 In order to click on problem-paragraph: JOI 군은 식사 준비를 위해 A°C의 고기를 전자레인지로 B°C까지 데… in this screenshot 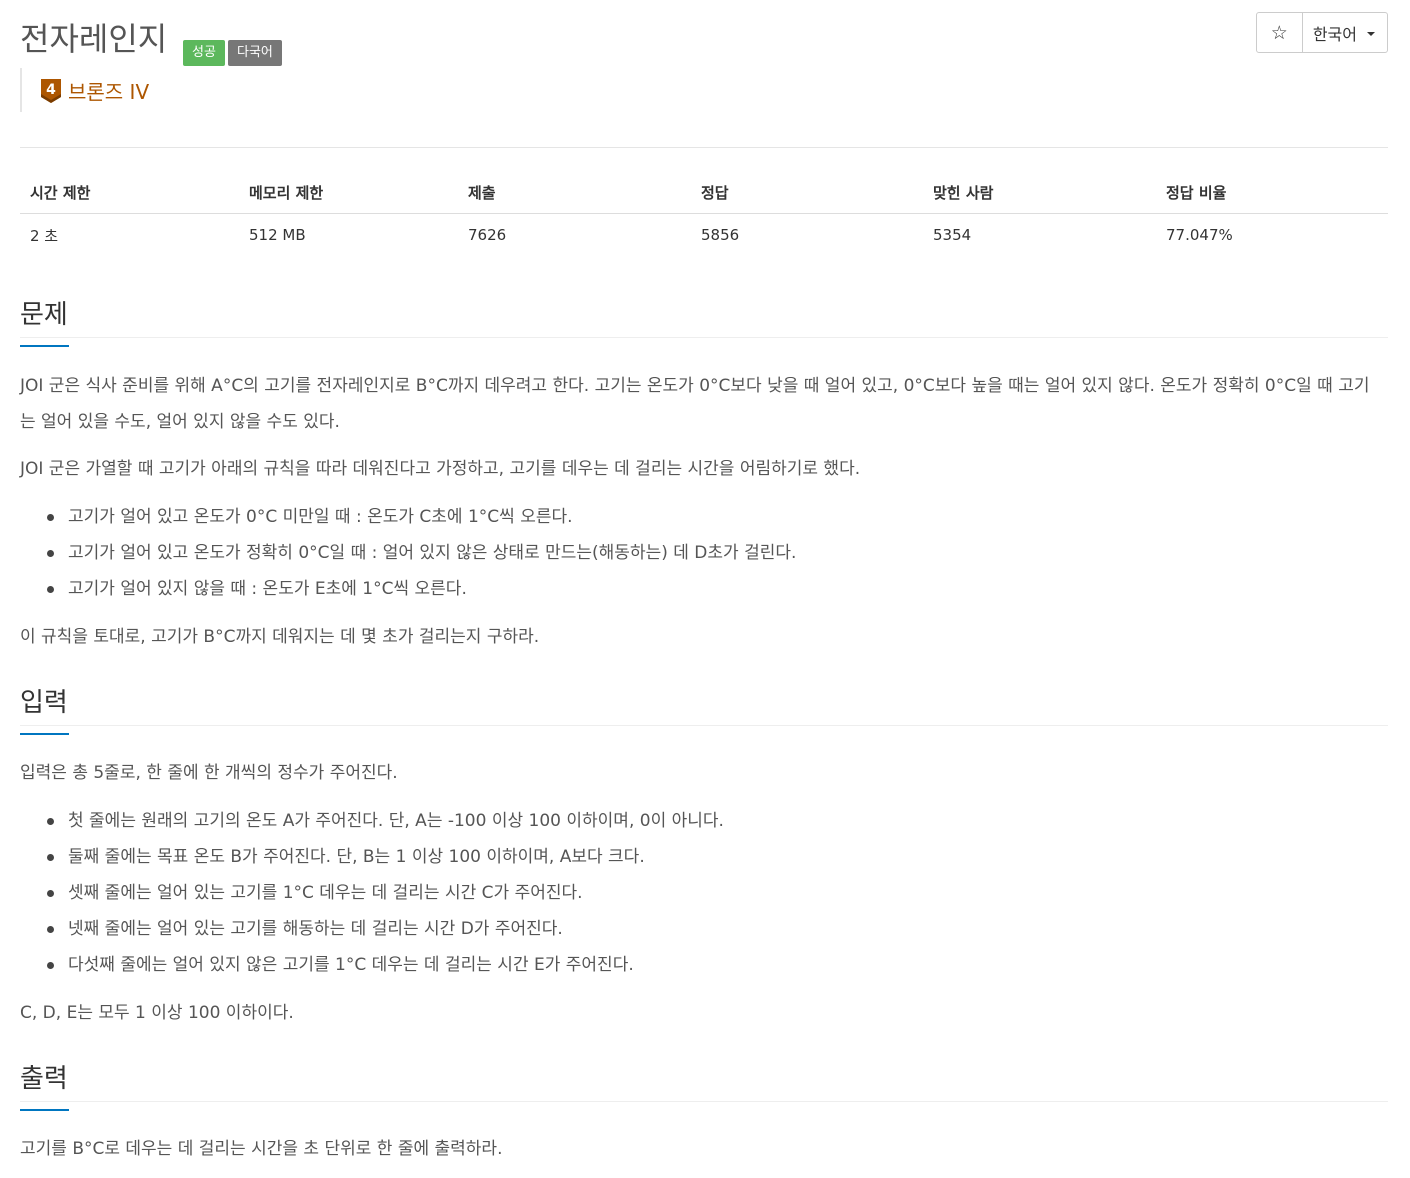, I will do `click(695, 404)`.